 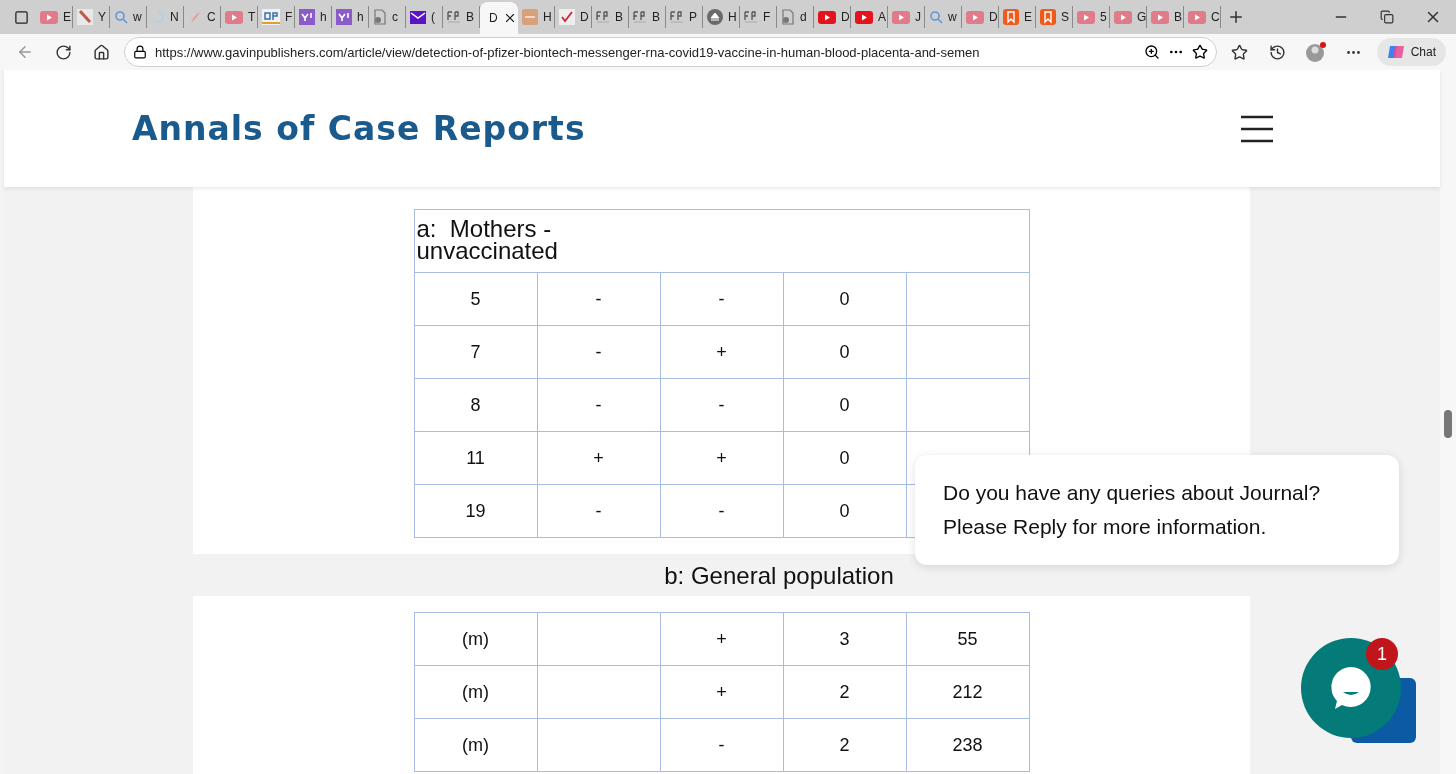 I want to click on table-cell: 238, so click(x=967, y=745).